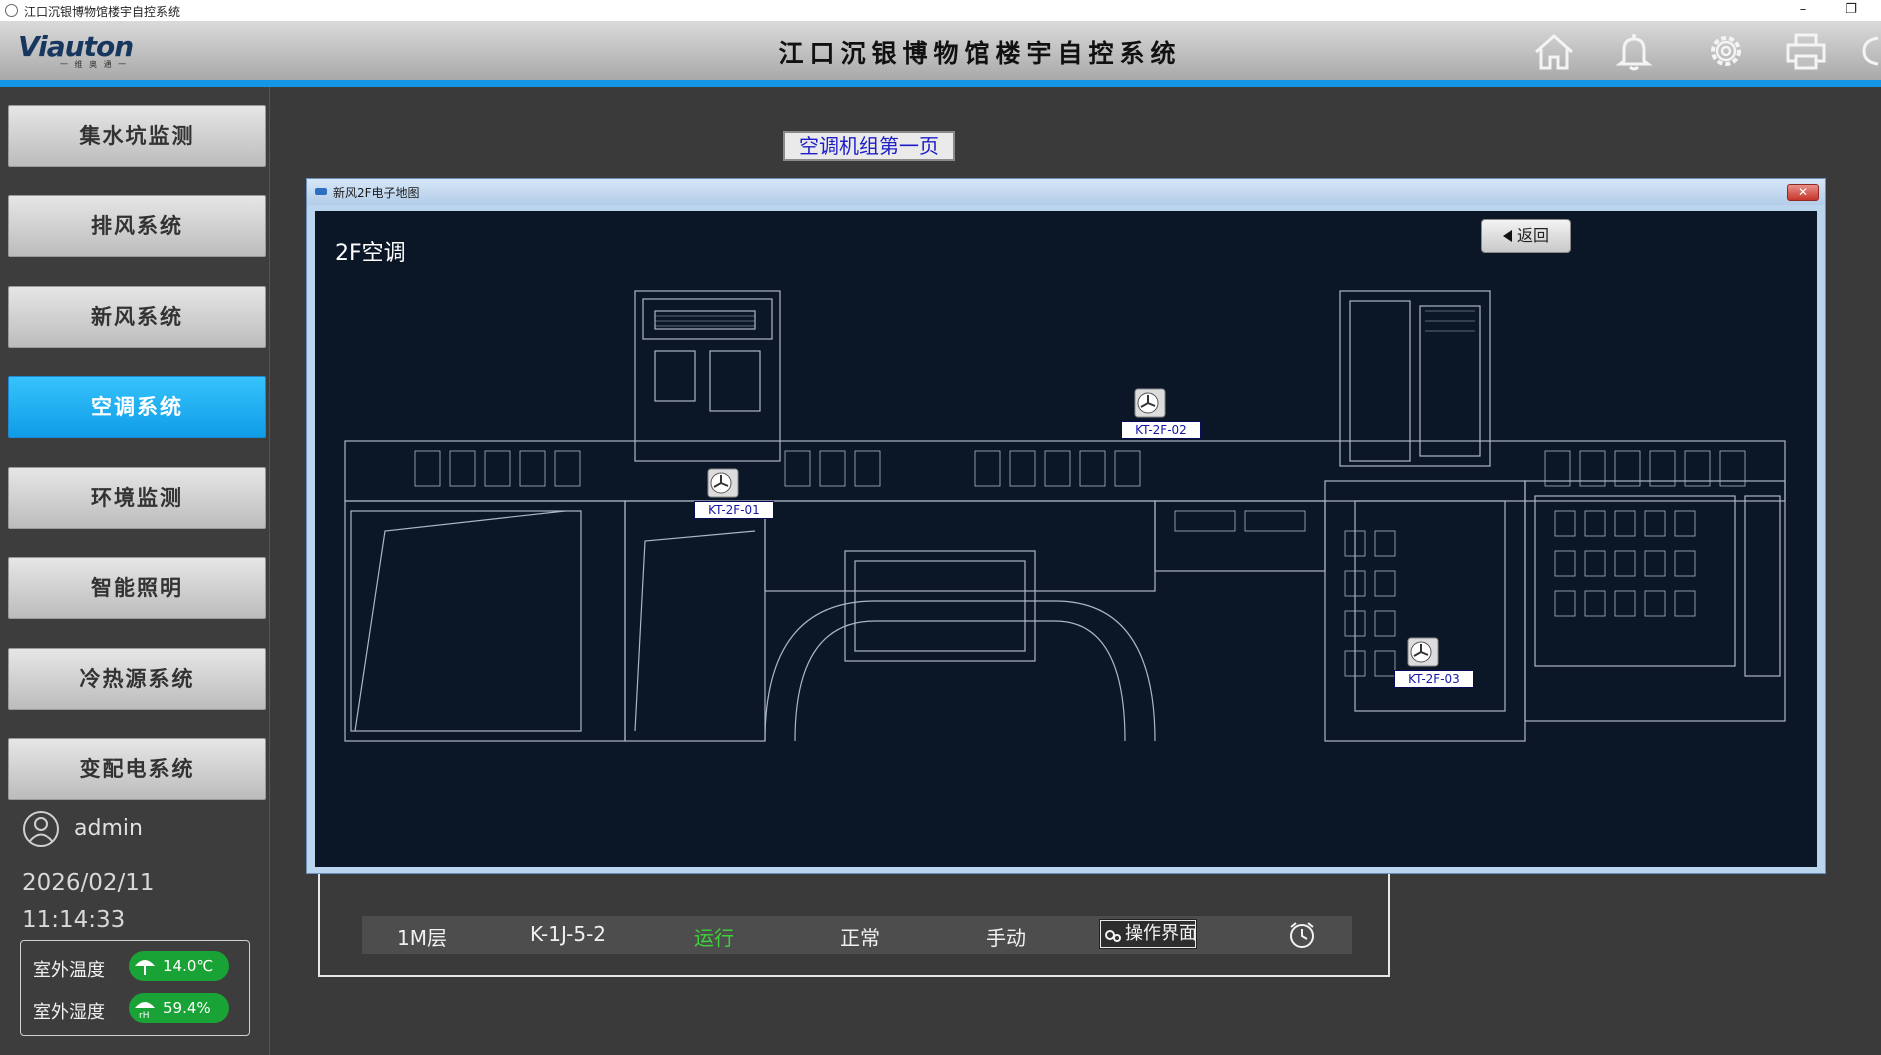  I want to click on sidebar-item-lighting: 智能照明, so click(137, 588).